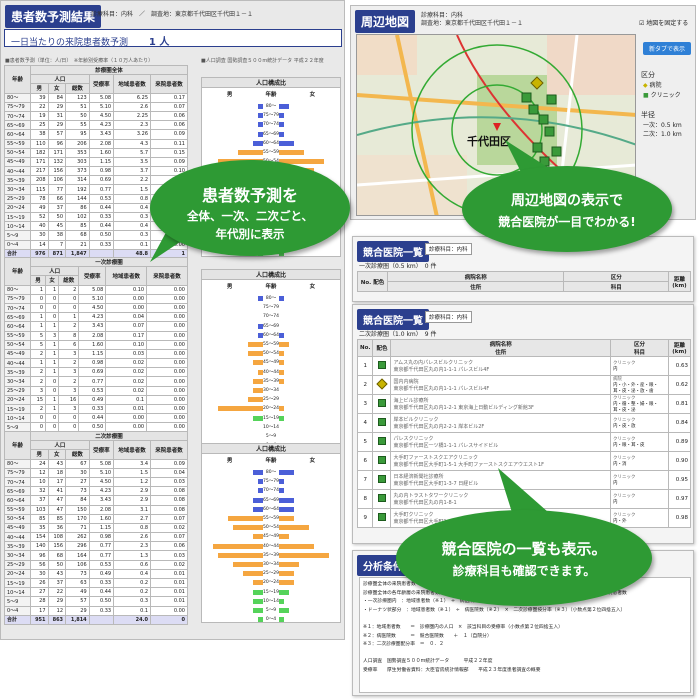 The width and height of the screenshot is (700, 700). What do you see at coordinates (524, 558) in the screenshot?
I see `callout-list: 競合医院の一覧も表示。 診療科目も確認できます。` at bounding box center [524, 558].